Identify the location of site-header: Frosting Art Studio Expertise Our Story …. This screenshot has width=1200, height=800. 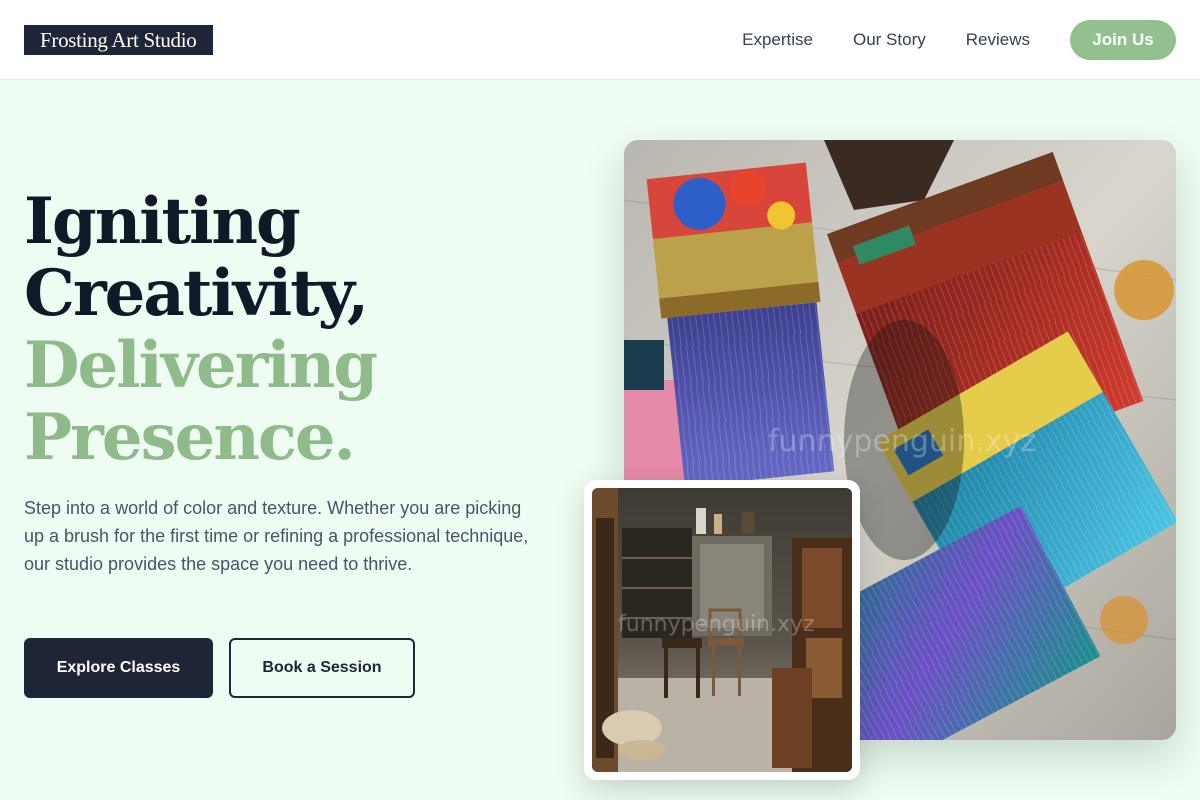
(600, 40).